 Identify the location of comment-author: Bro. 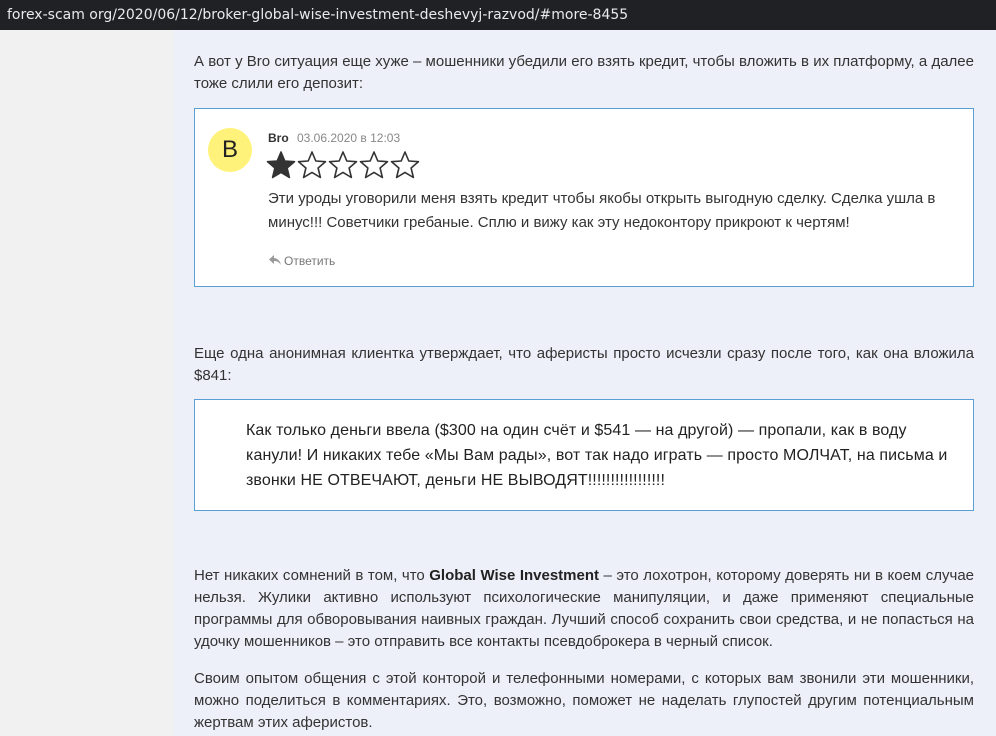
(278, 138).